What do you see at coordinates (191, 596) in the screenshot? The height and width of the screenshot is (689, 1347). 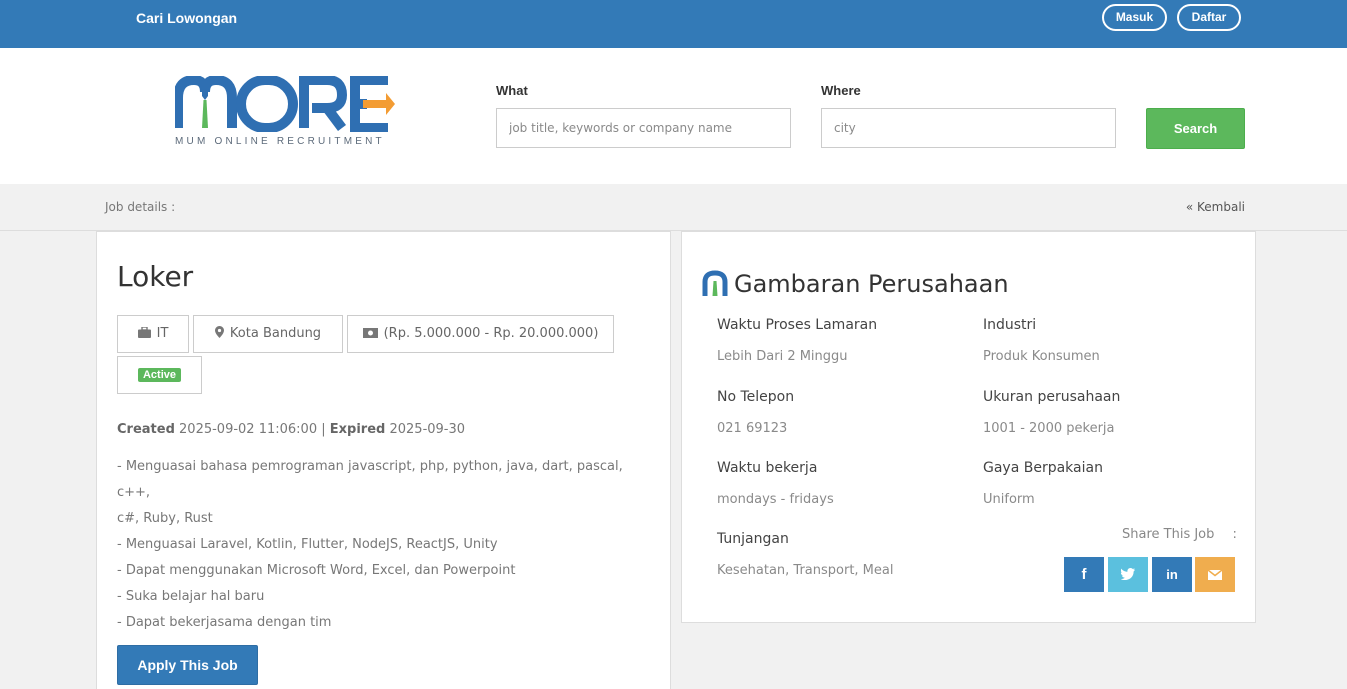 I see `requirement-item: - Suka belajar hal baru` at bounding box center [191, 596].